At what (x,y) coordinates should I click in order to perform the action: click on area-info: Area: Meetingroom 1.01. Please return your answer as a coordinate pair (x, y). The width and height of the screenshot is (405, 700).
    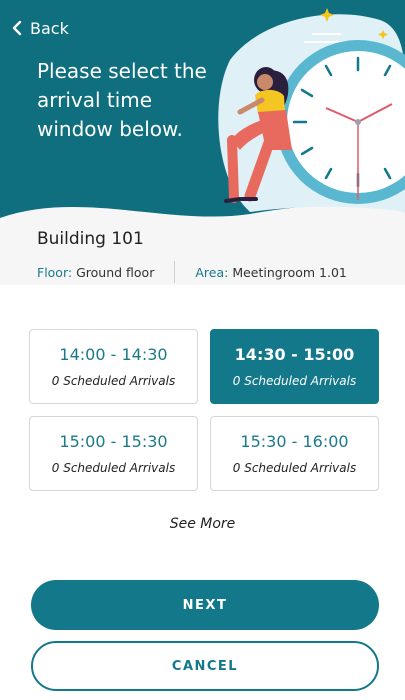
    Looking at the image, I should click on (271, 272).